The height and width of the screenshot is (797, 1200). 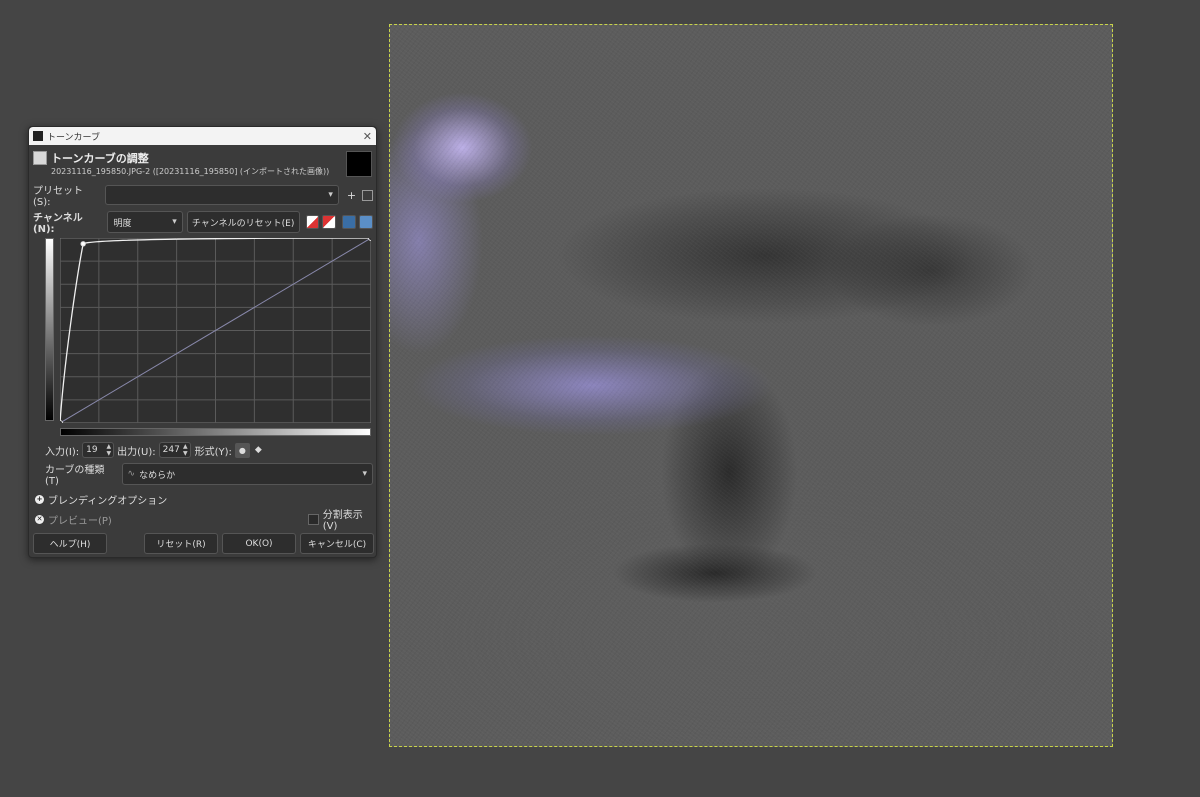 I want to click on split-view-checkbox, so click(x=313, y=519).